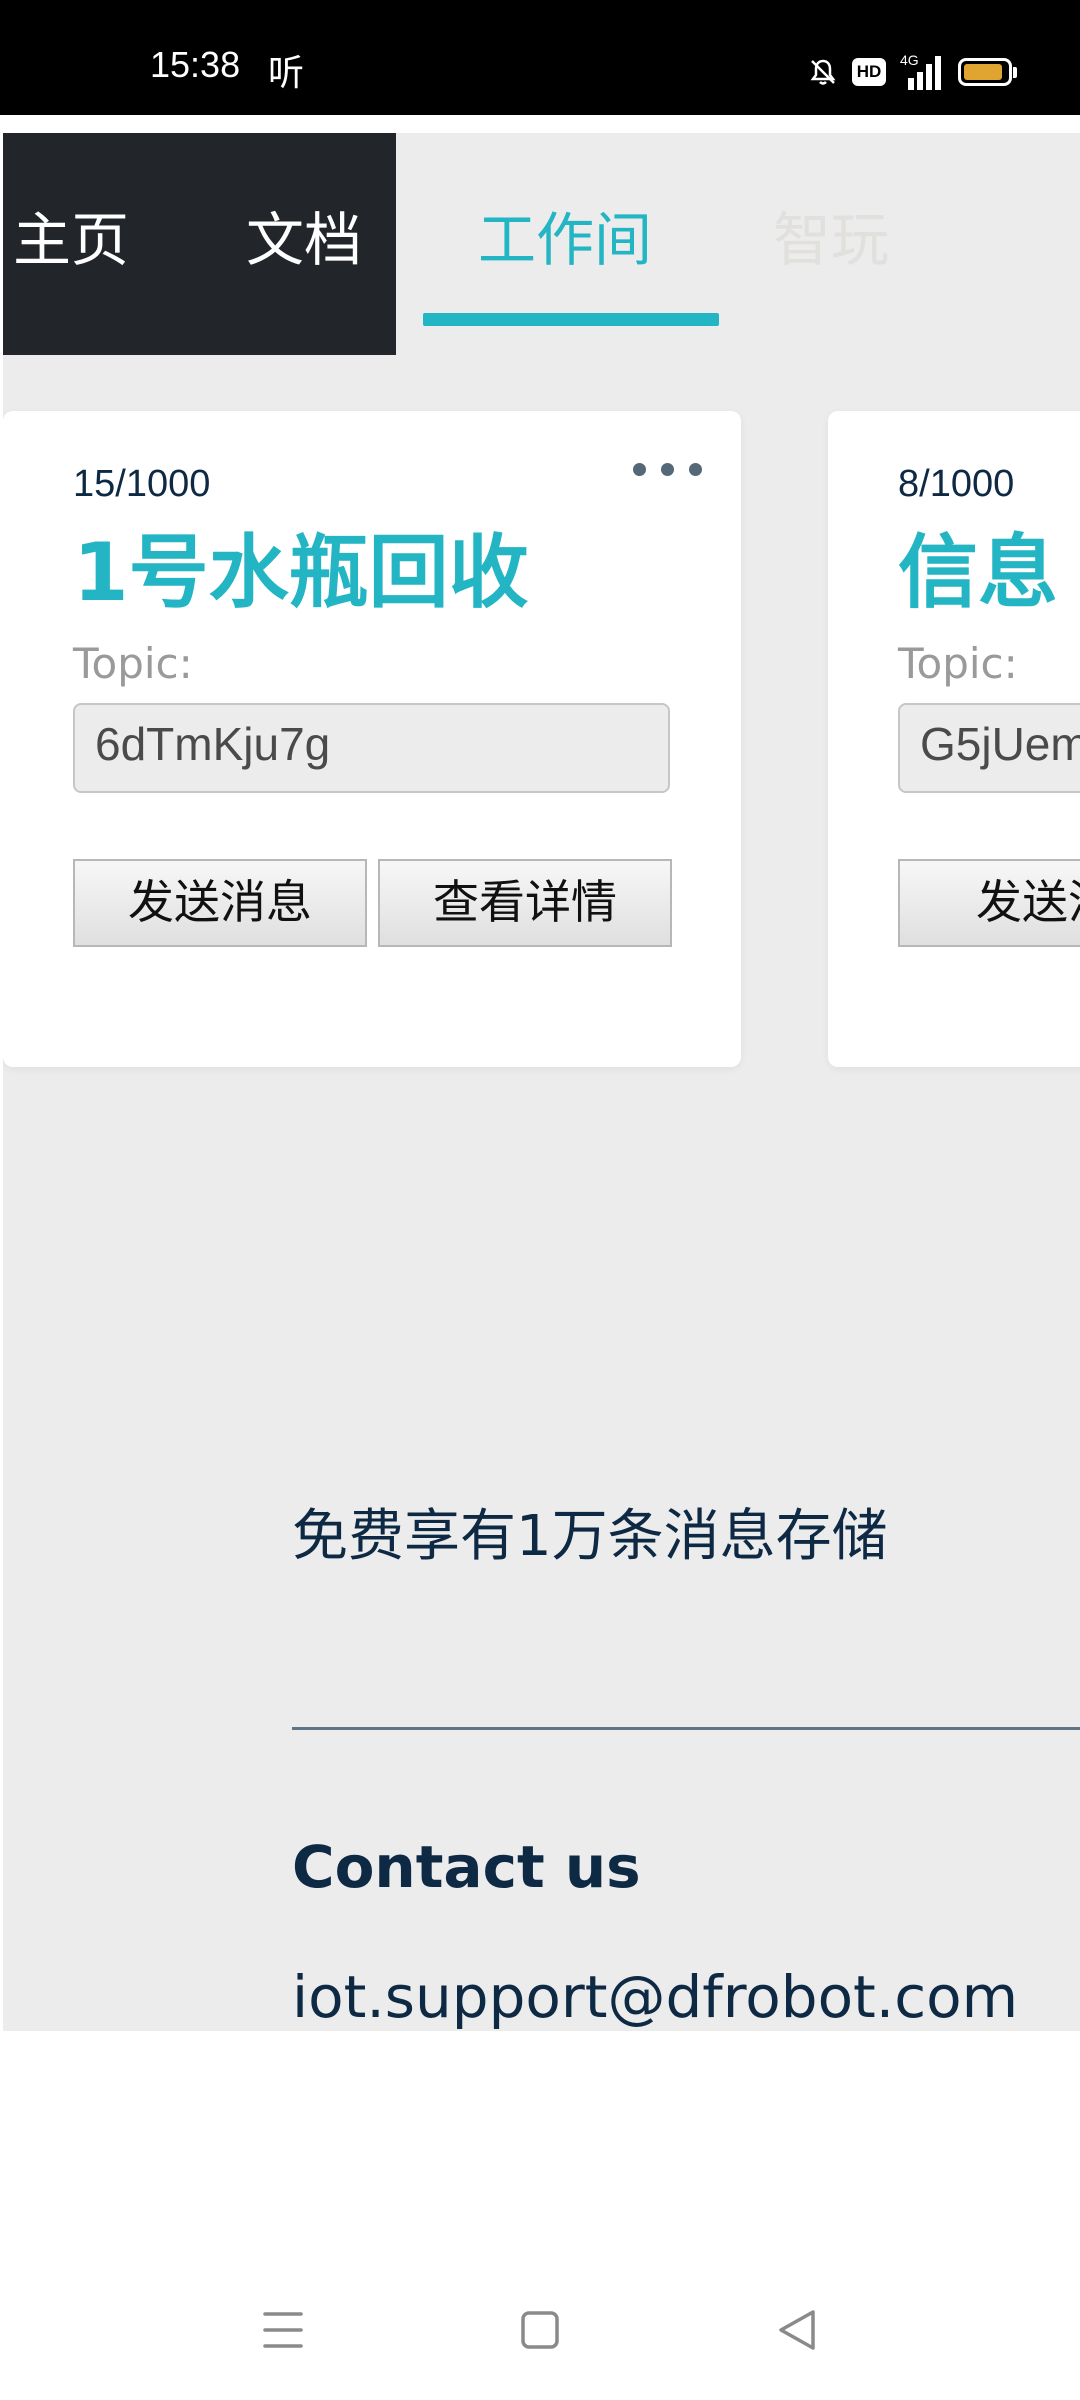  What do you see at coordinates (989, 748) in the screenshot?
I see `topic-field: G5jUem` at bounding box center [989, 748].